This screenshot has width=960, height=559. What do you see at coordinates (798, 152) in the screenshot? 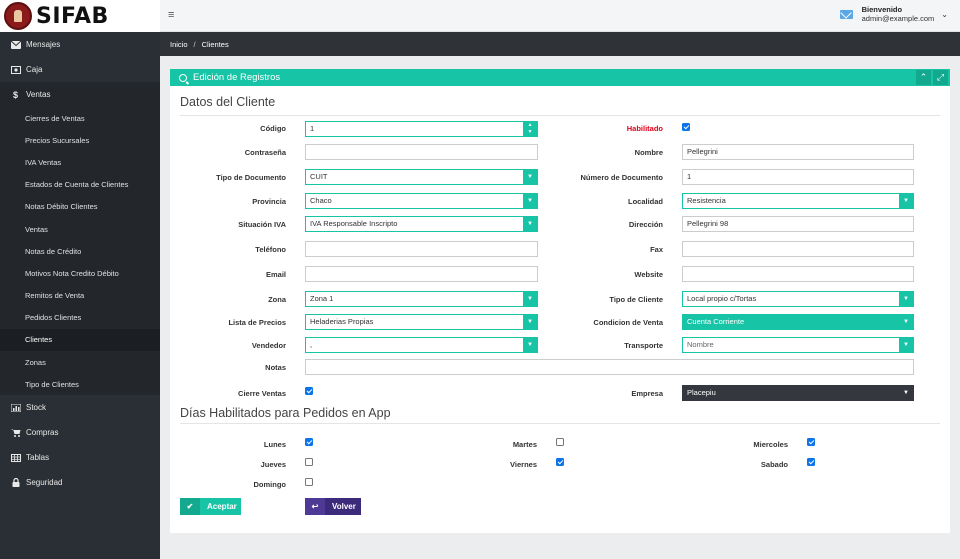
I see `nombre-input: Pellegrini` at bounding box center [798, 152].